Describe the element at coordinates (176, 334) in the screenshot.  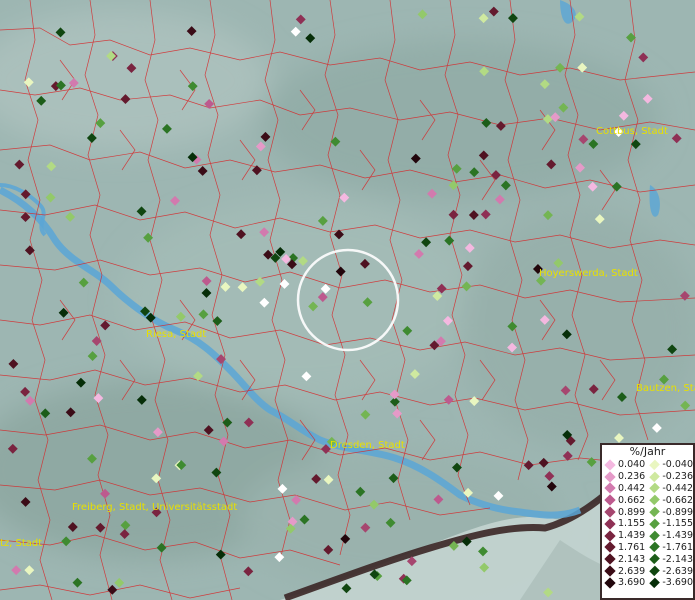
I see `city-label-riesa: Riesa, Stadt` at that location.